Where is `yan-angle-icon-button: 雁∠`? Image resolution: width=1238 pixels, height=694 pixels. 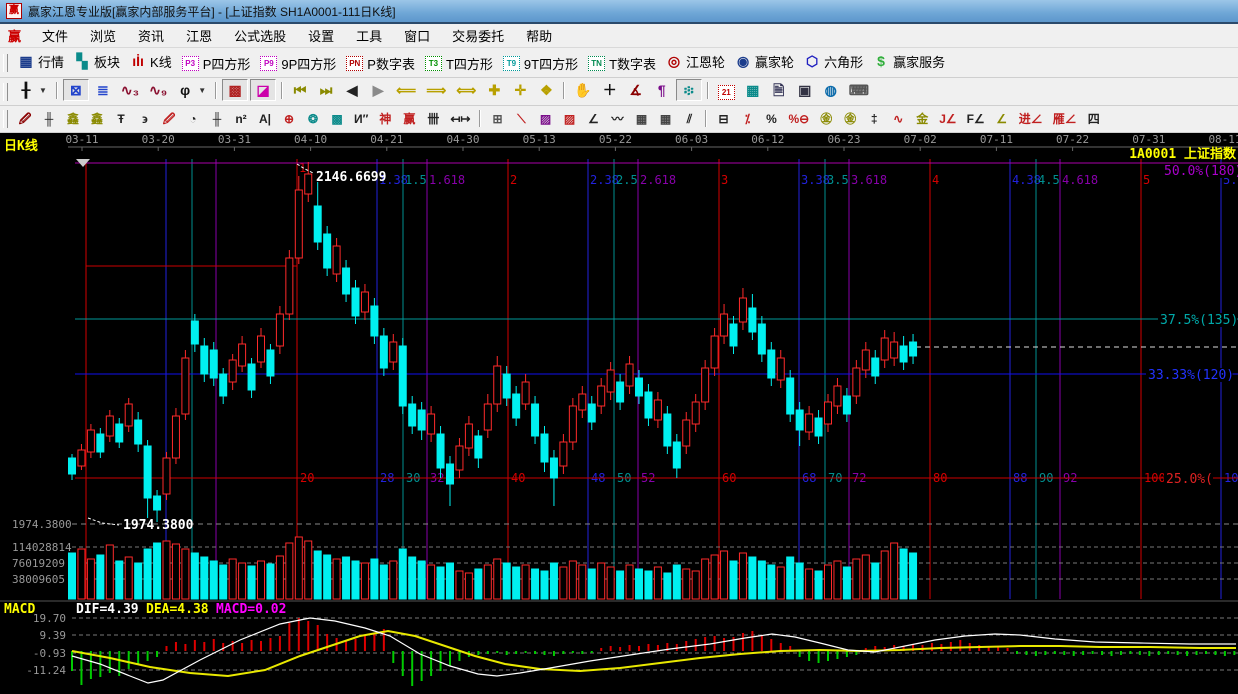 yan-angle-icon-button: 雁∠ is located at coordinates (1065, 119).